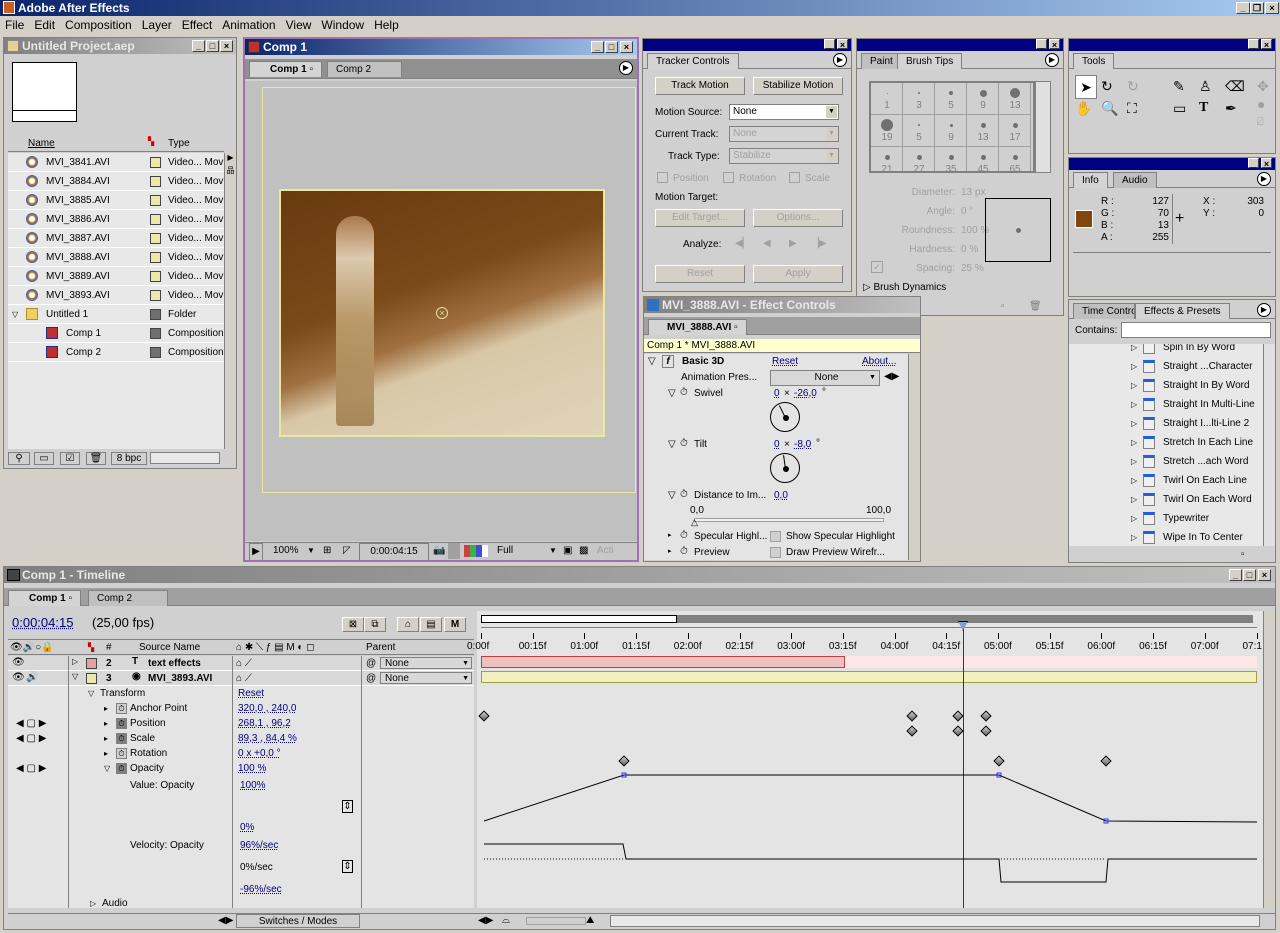 This screenshot has width=1280, height=933. I want to click on rotation-tool-icon: ↻, so click(1107, 86).